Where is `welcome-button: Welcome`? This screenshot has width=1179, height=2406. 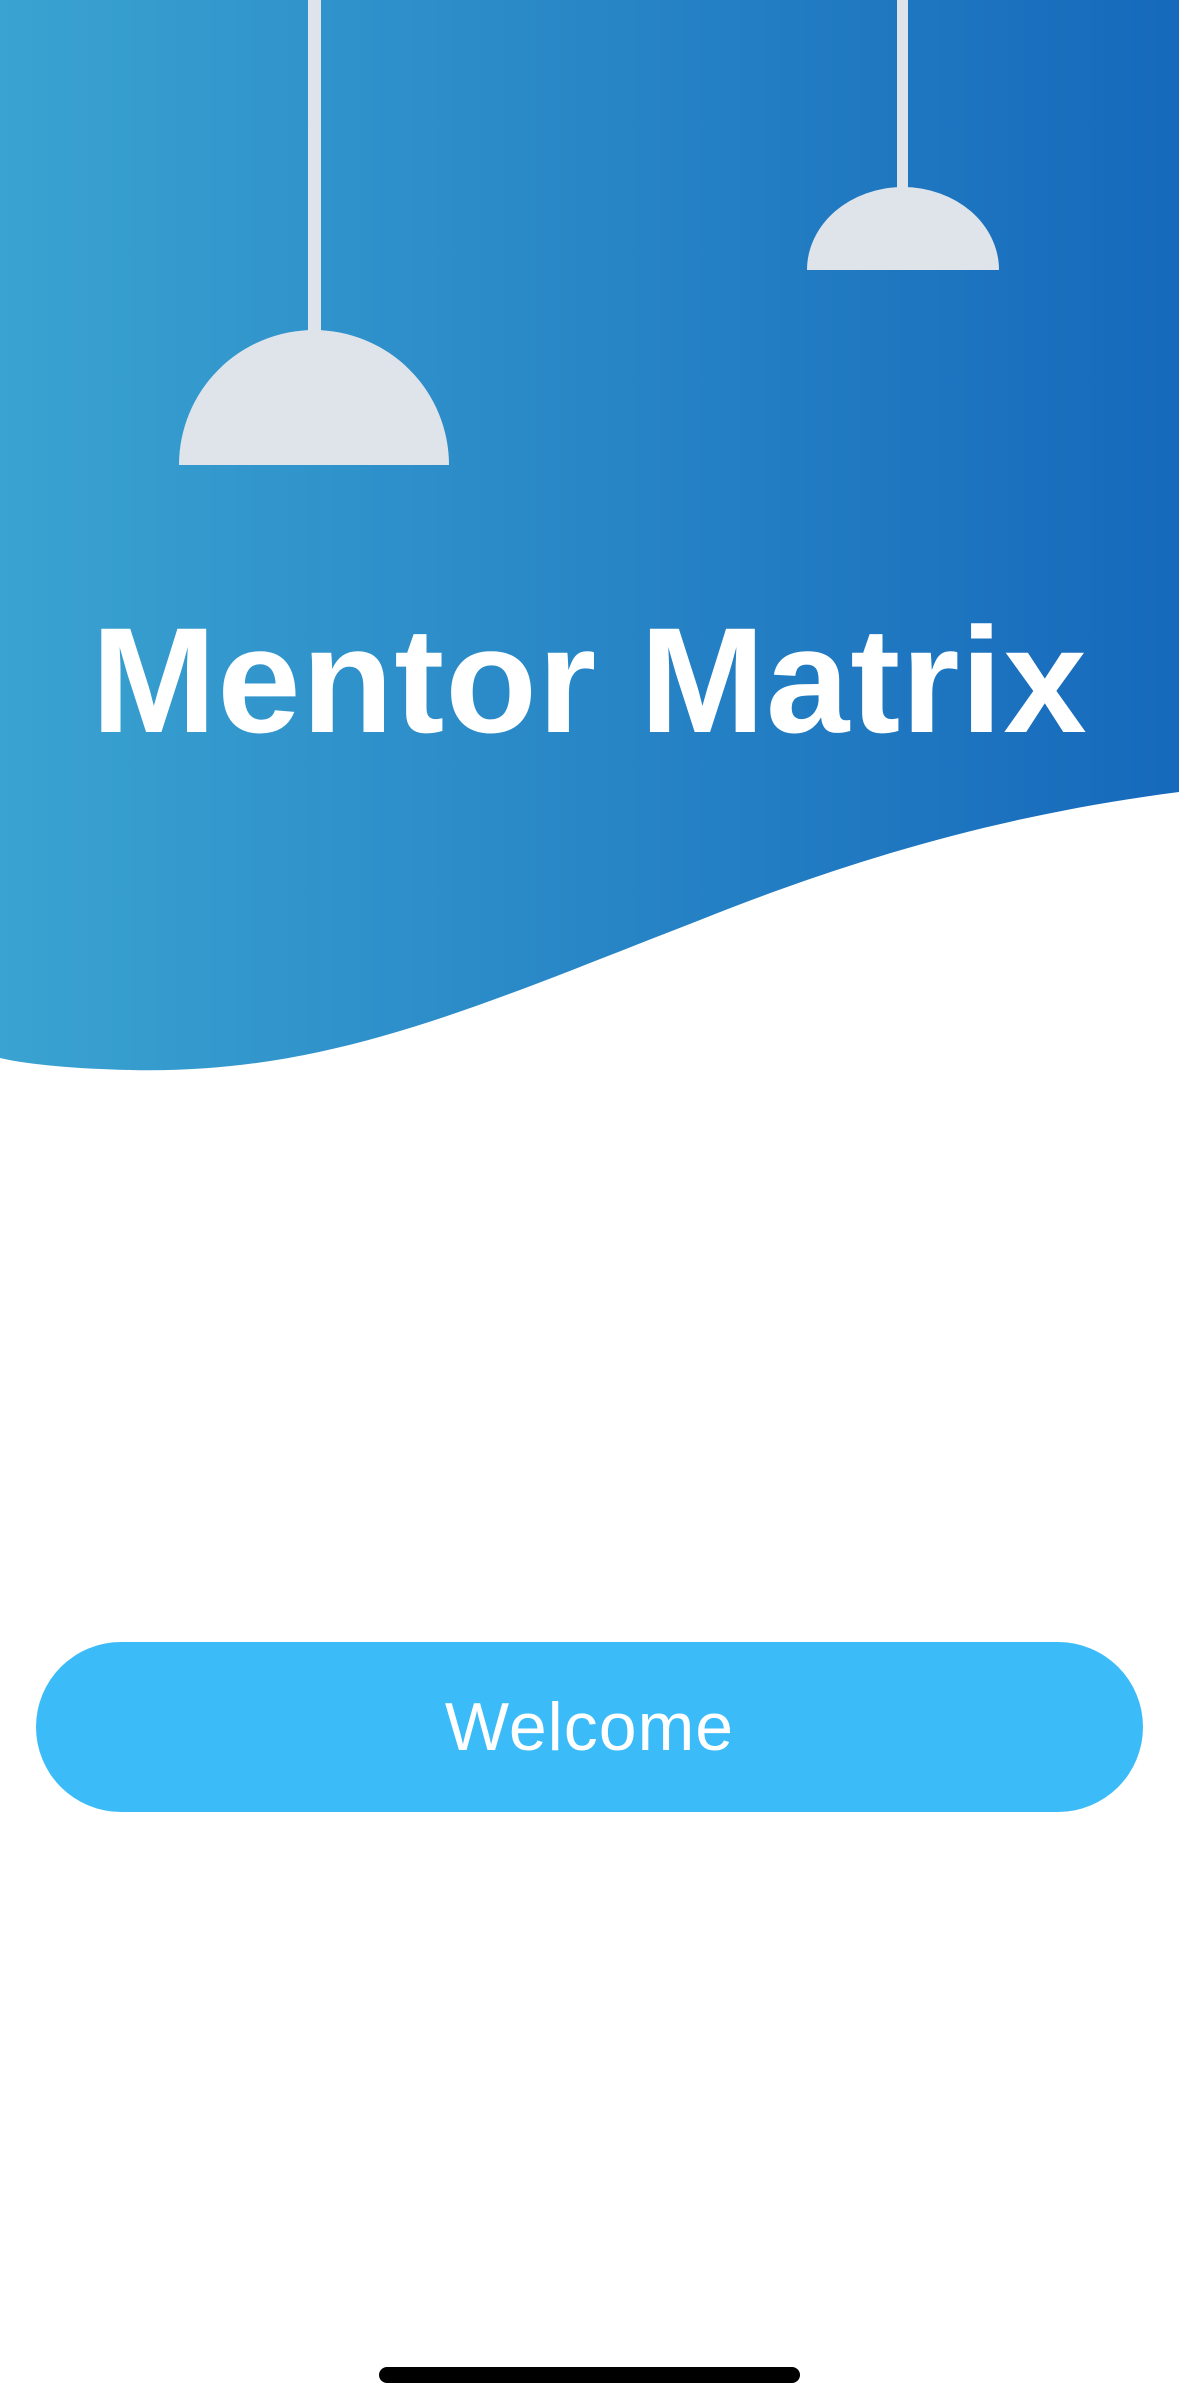
welcome-button: Welcome is located at coordinates (589, 1727).